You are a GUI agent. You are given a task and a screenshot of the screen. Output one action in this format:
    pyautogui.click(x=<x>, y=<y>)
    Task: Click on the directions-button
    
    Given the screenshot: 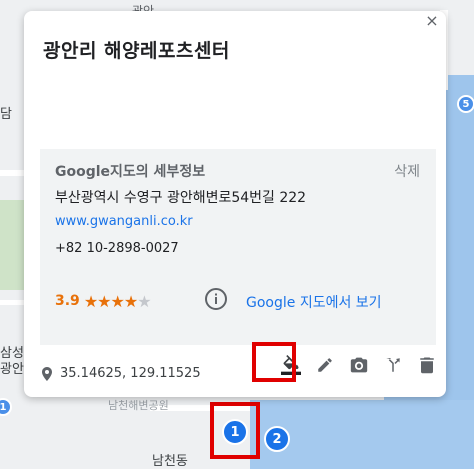 What is the action you would take?
    pyautogui.click(x=393, y=365)
    